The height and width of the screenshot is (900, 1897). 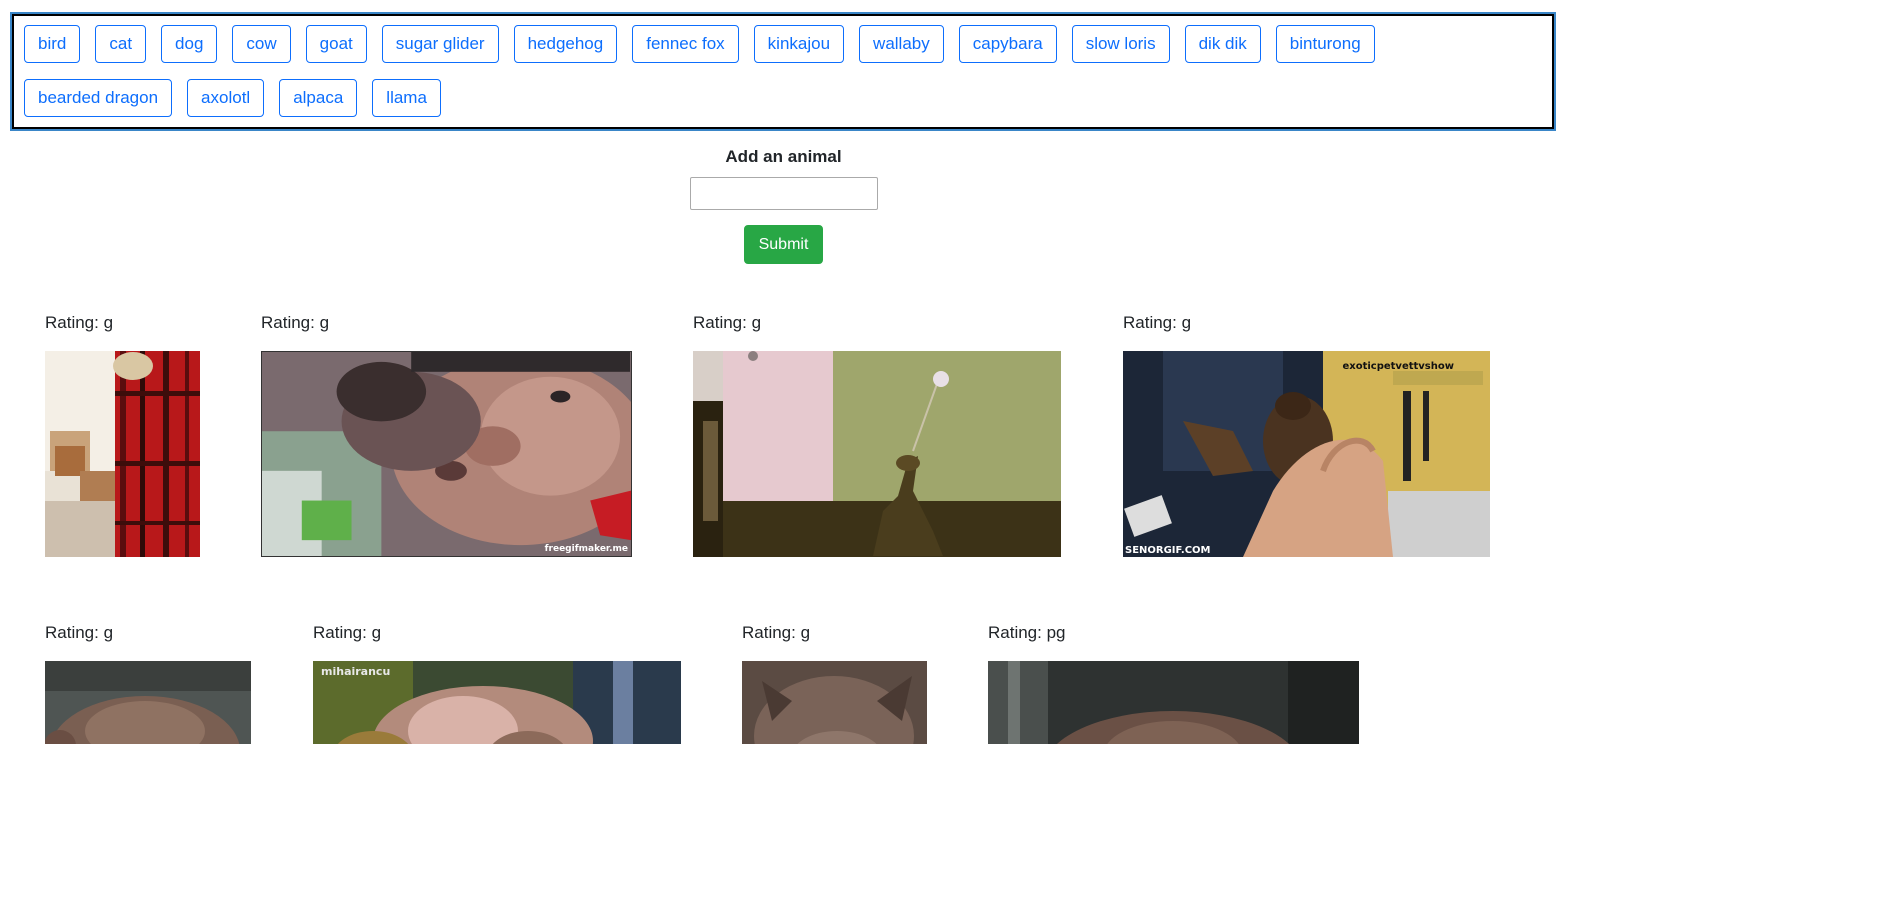 I want to click on animal-button-cow: cow, so click(x=261, y=44).